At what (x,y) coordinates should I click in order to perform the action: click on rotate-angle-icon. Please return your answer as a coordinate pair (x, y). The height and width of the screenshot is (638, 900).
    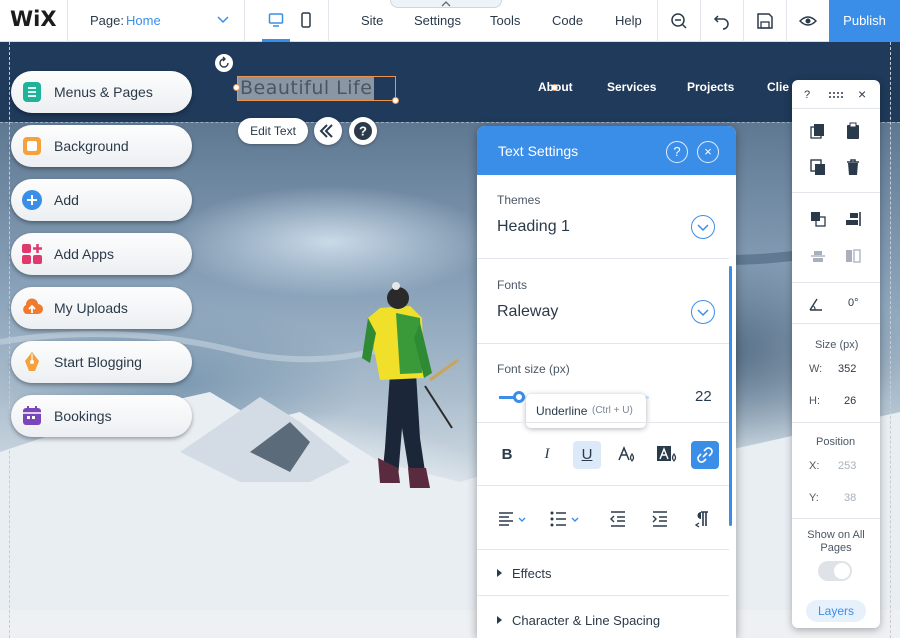
    Looking at the image, I should click on (815, 304).